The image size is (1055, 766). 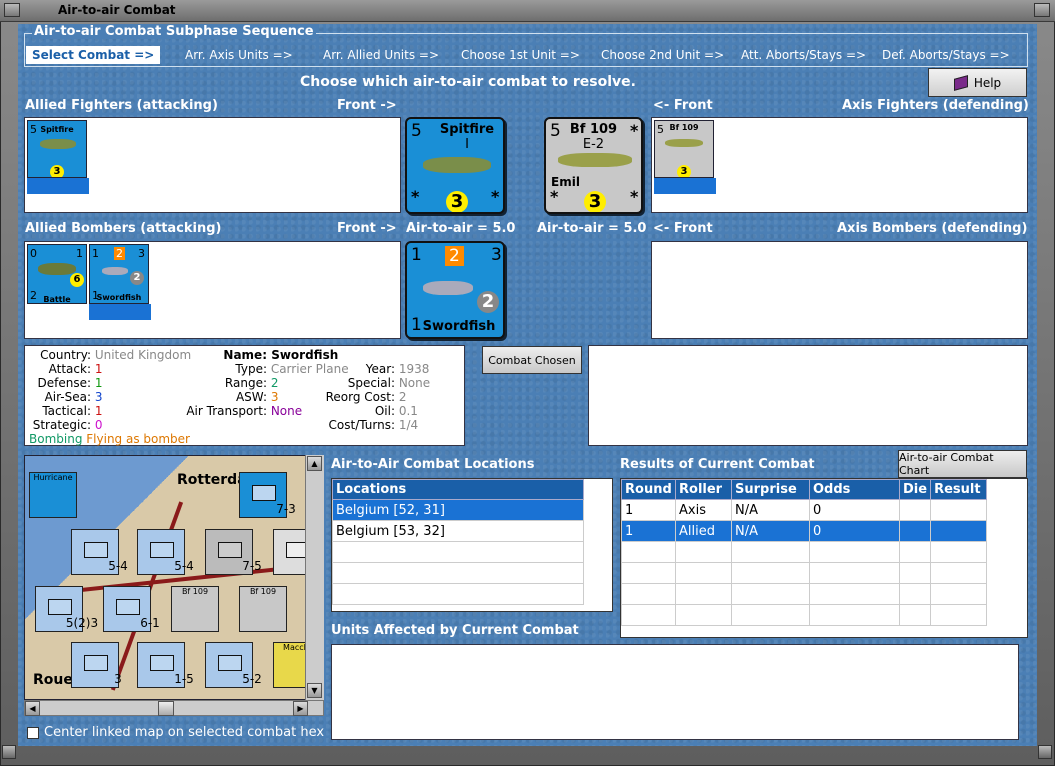 I want to click on unit-spitfire-large: 5 Spitfire I * * 3, so click(x=455, y=165).